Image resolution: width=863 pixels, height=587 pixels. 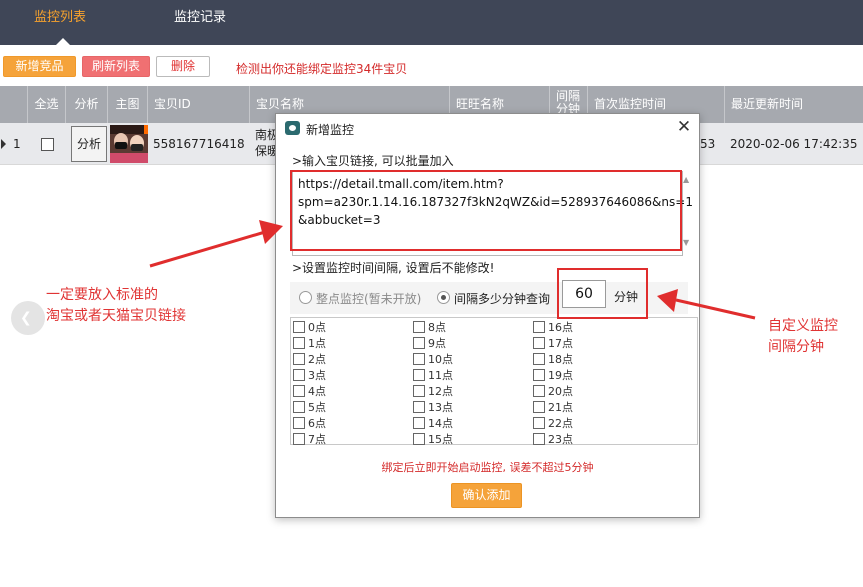 I want to click on hour-label: 16点, so click(x=560, y=327).